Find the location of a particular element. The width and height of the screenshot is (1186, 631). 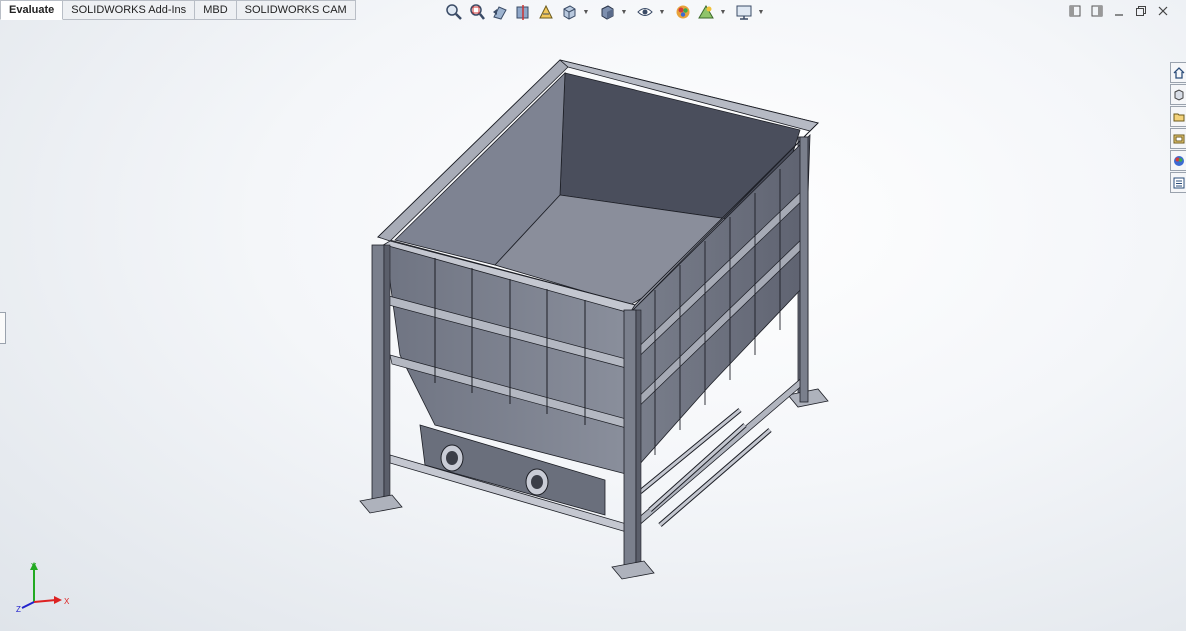

triad-x-label: X is located at coordinates (67, 601).